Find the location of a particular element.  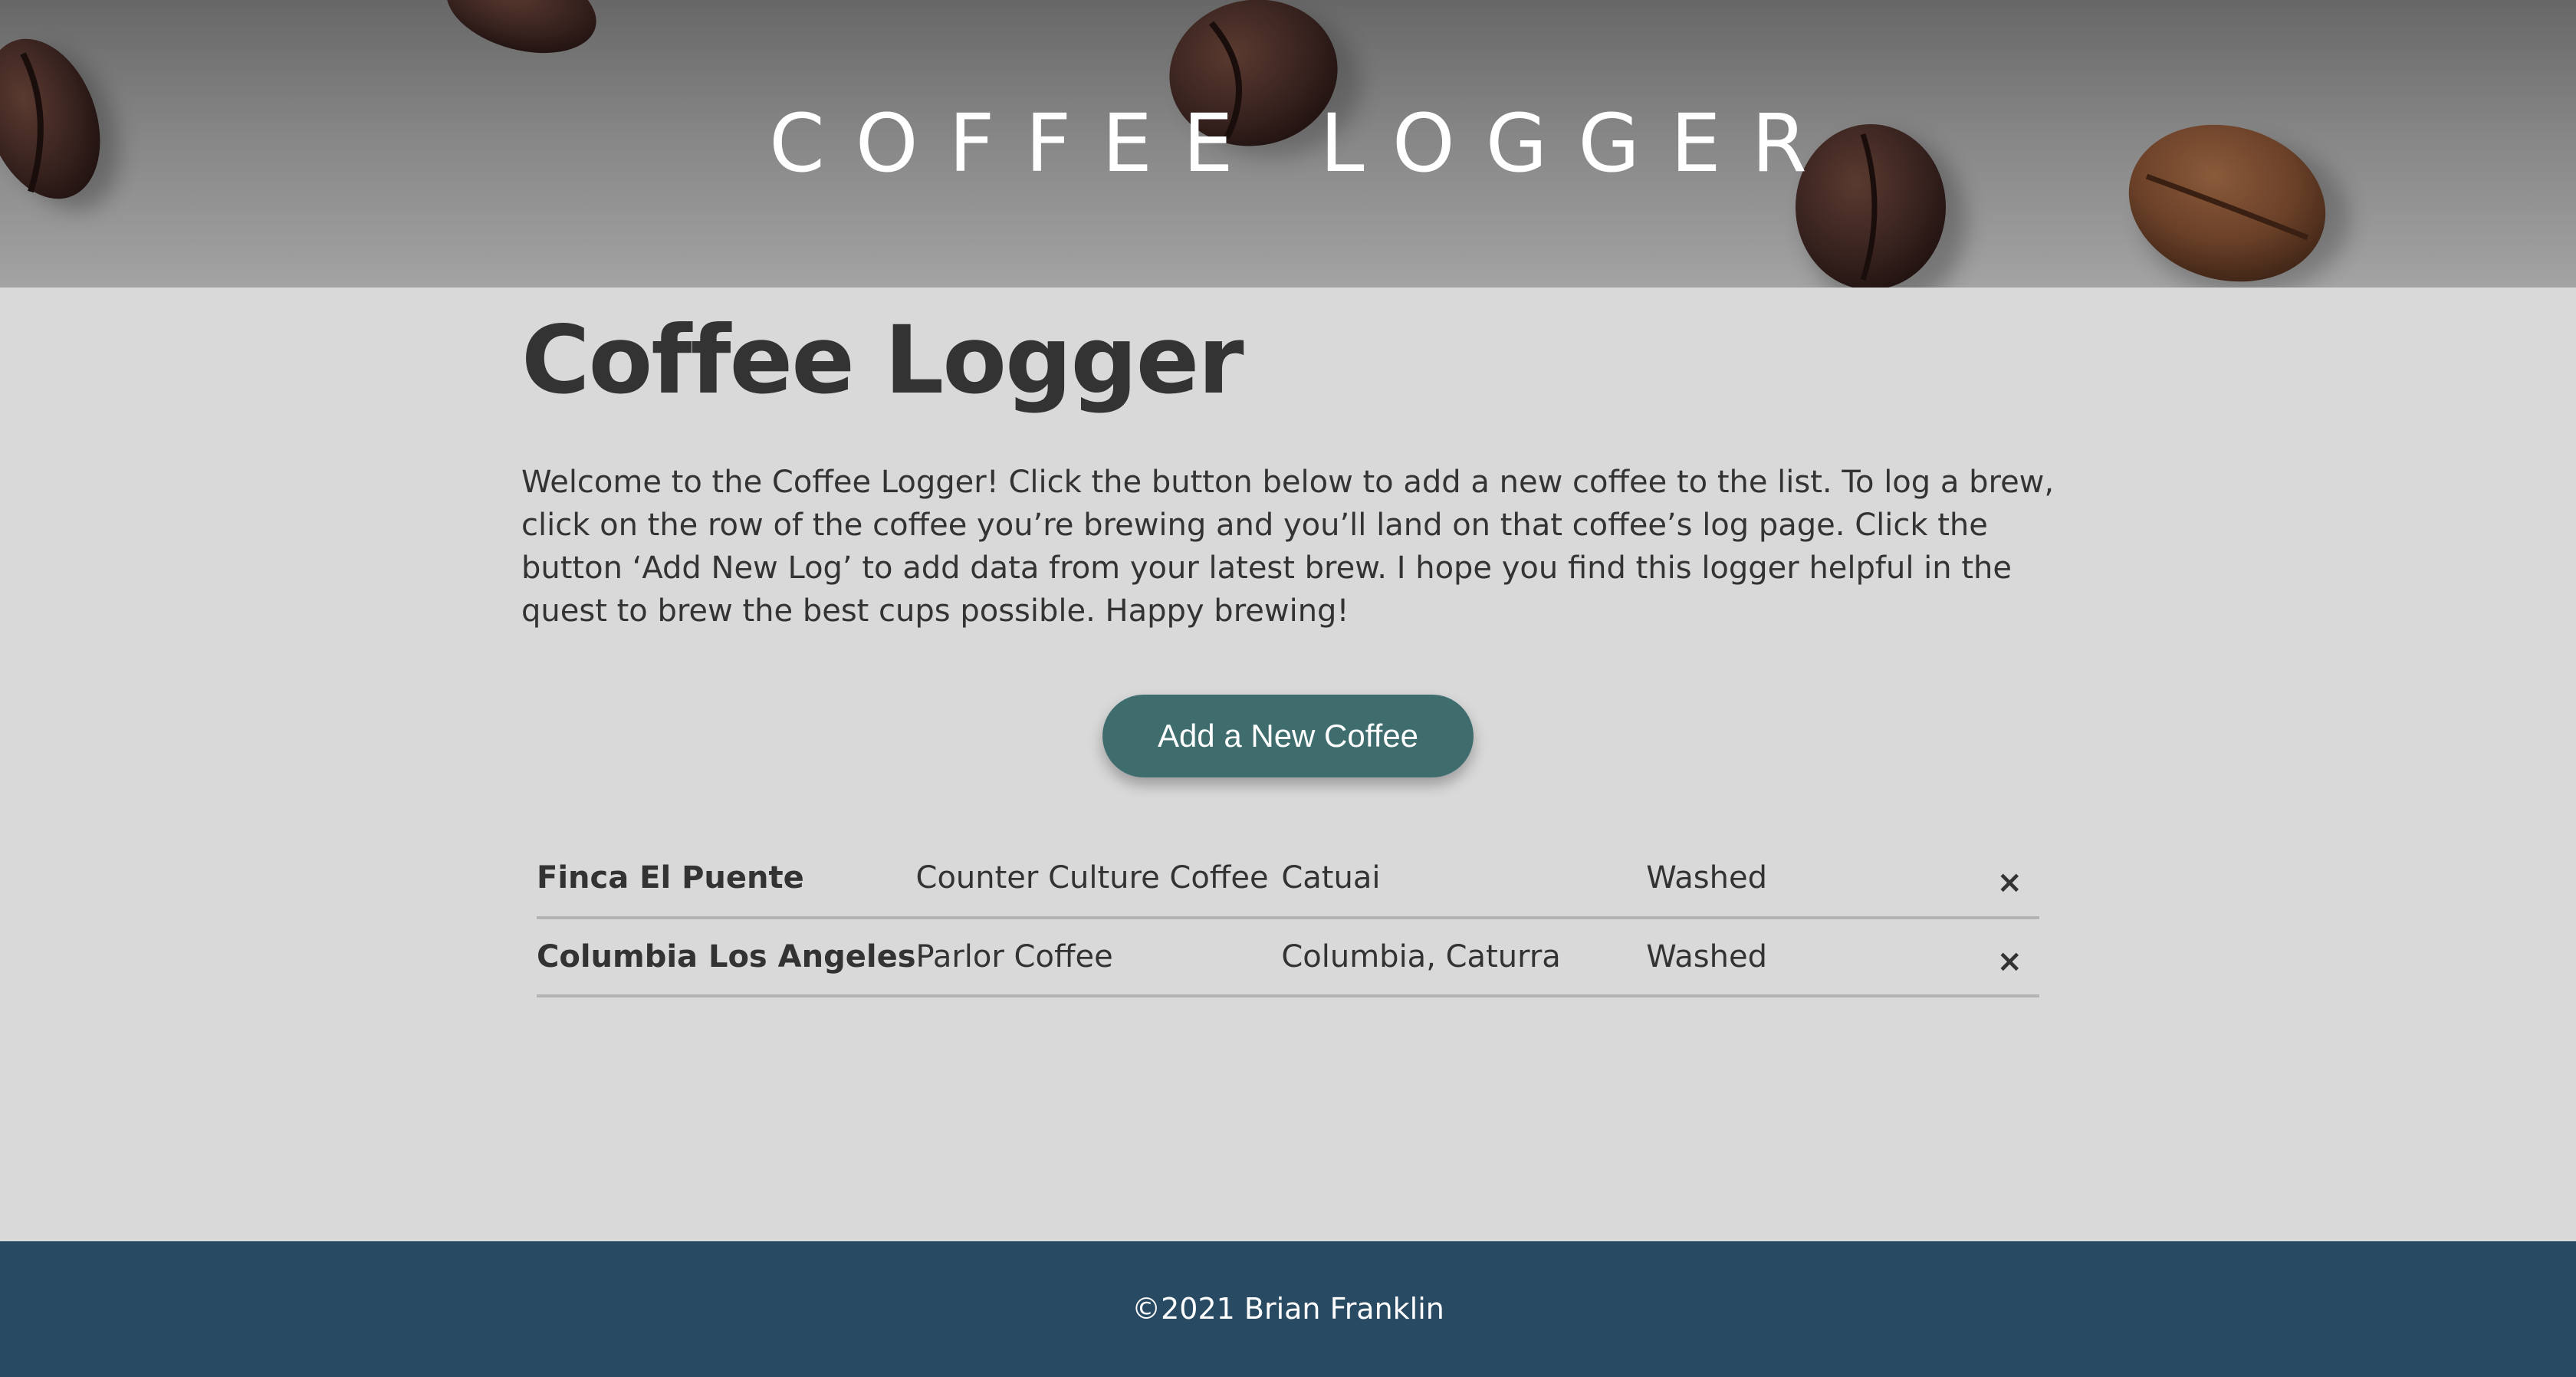

coffee-name: Finca El Puente is located at coordinates (671, 878).